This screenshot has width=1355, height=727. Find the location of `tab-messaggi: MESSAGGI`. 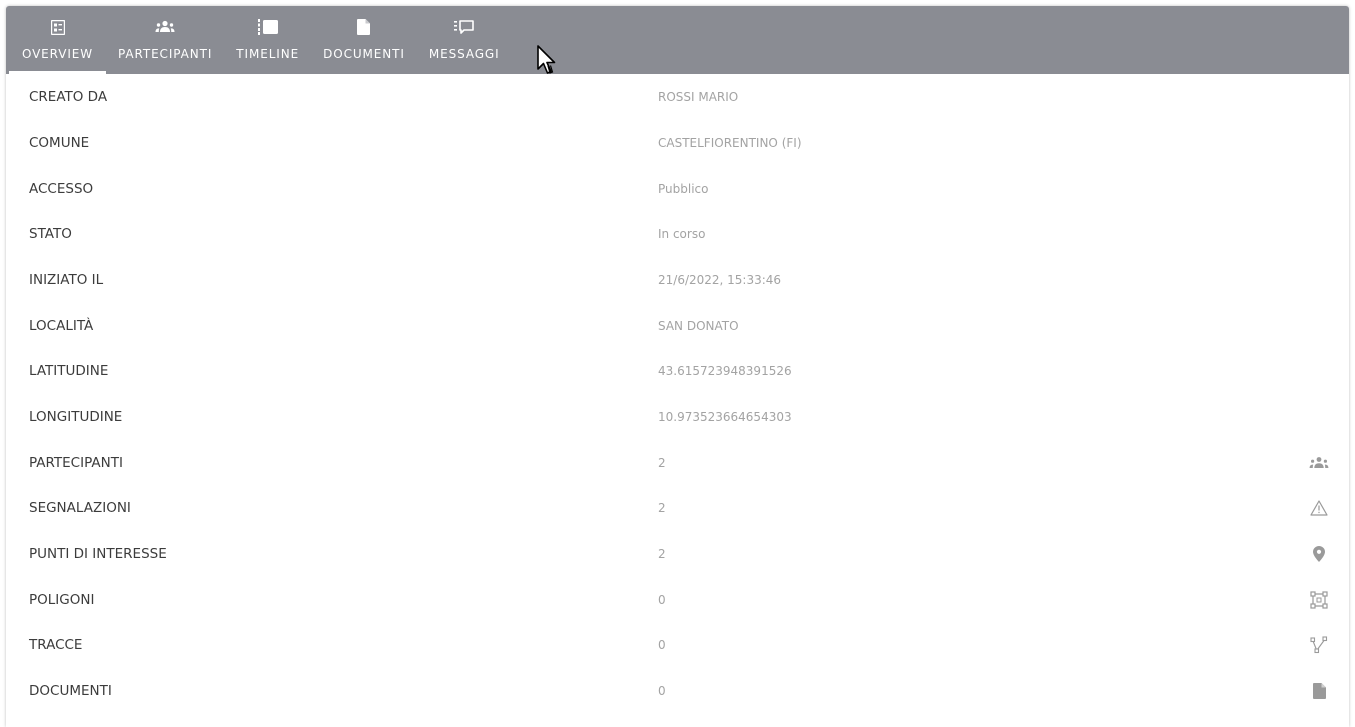

tab-messaggi: MESSAGGI is located at coordinates (464, 40).